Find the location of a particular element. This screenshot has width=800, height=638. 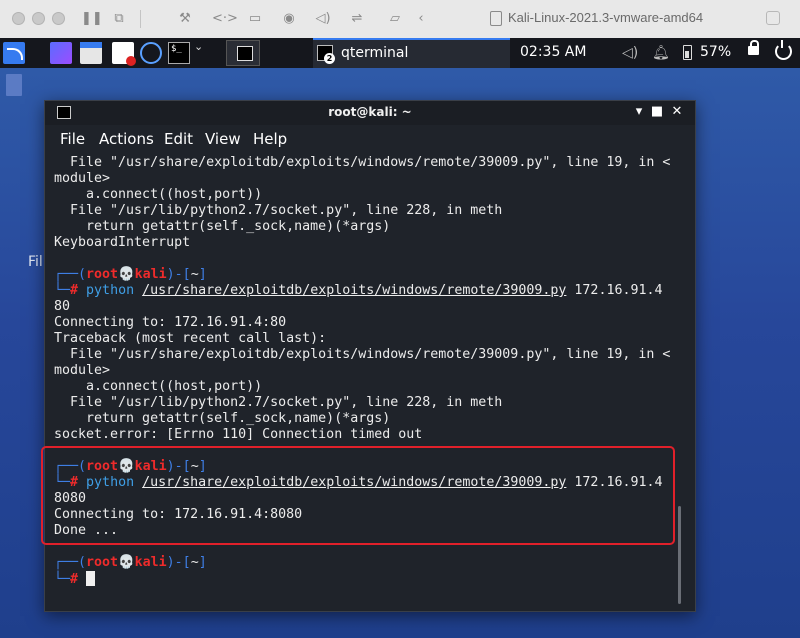

power-icon is located at coordinates (783, 50).